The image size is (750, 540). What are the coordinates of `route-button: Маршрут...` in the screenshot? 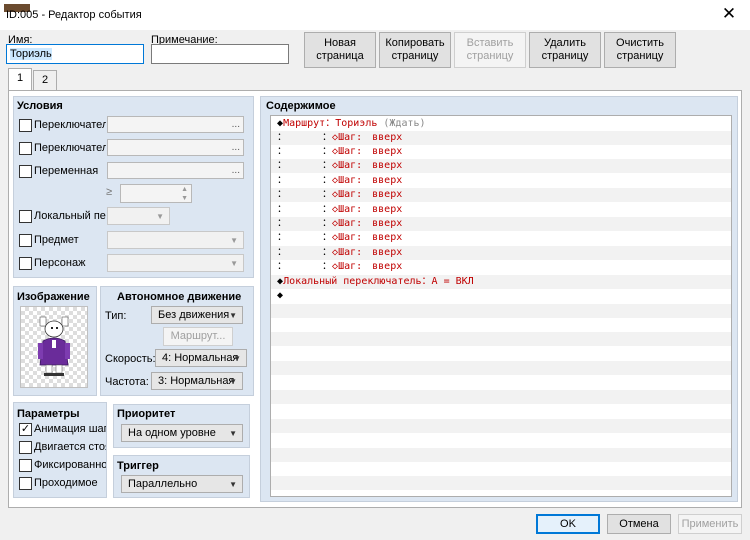 It's located at (198, 336).